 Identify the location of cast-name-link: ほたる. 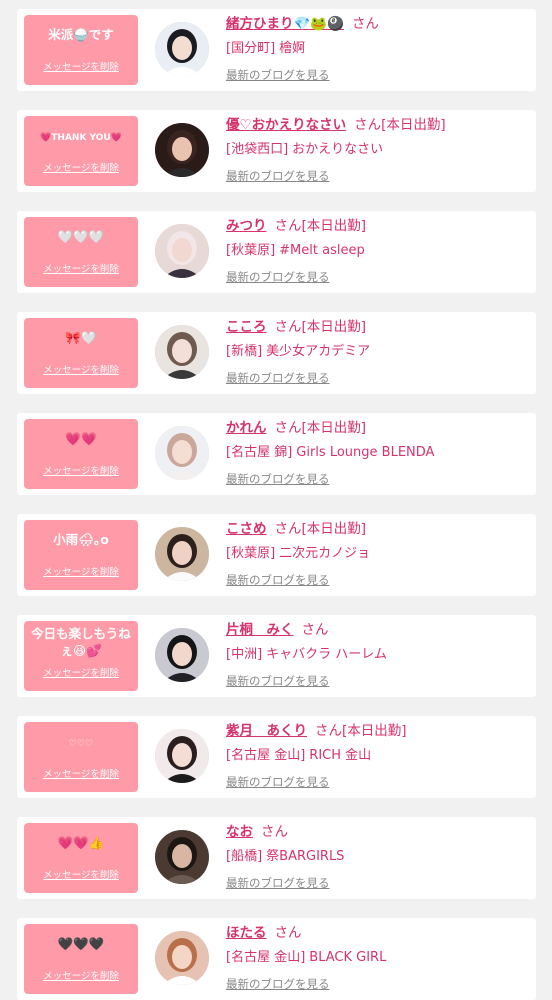
(246, 933).